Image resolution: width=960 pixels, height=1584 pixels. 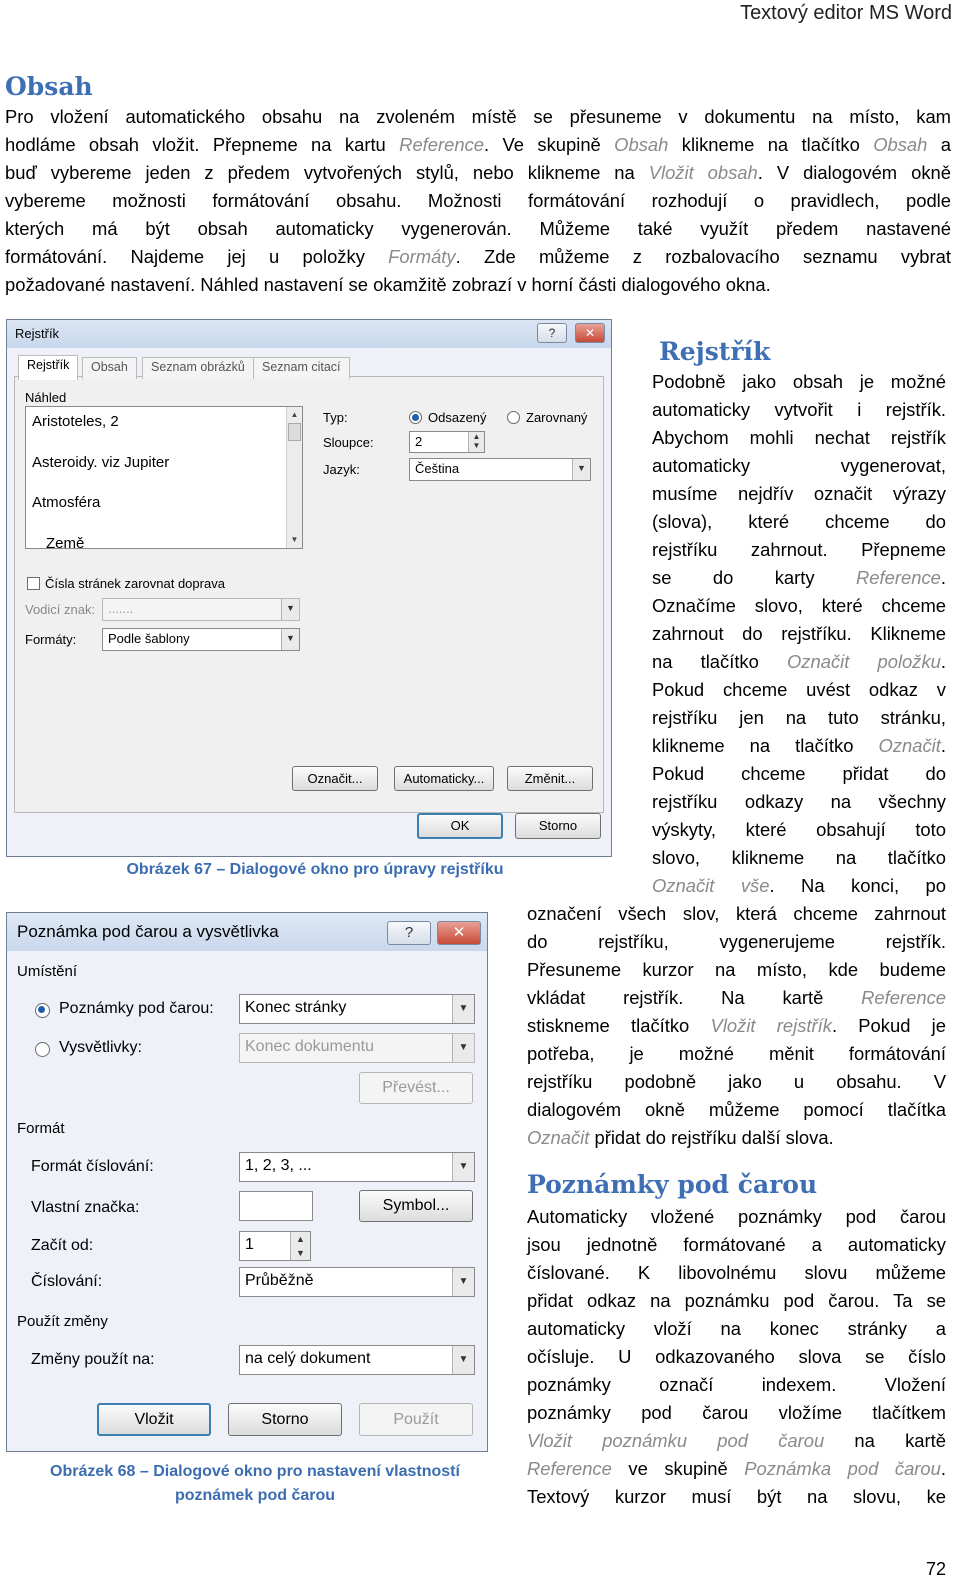 I want to click on text-line: klikneme na tlačítko Označit., so click(x=799, y=746).